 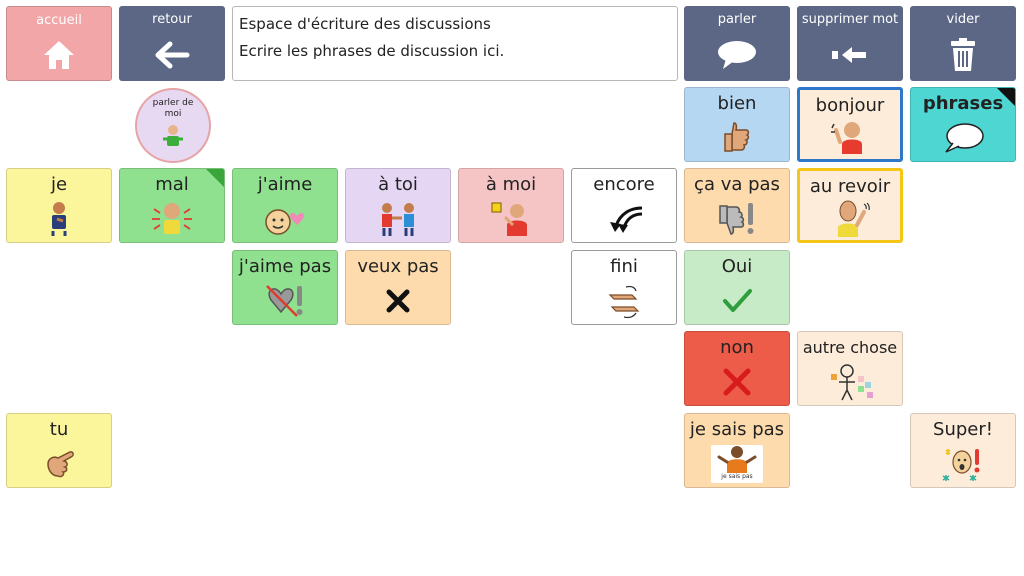 I want to click on your-turn-icon, so click(x=398, y=219).